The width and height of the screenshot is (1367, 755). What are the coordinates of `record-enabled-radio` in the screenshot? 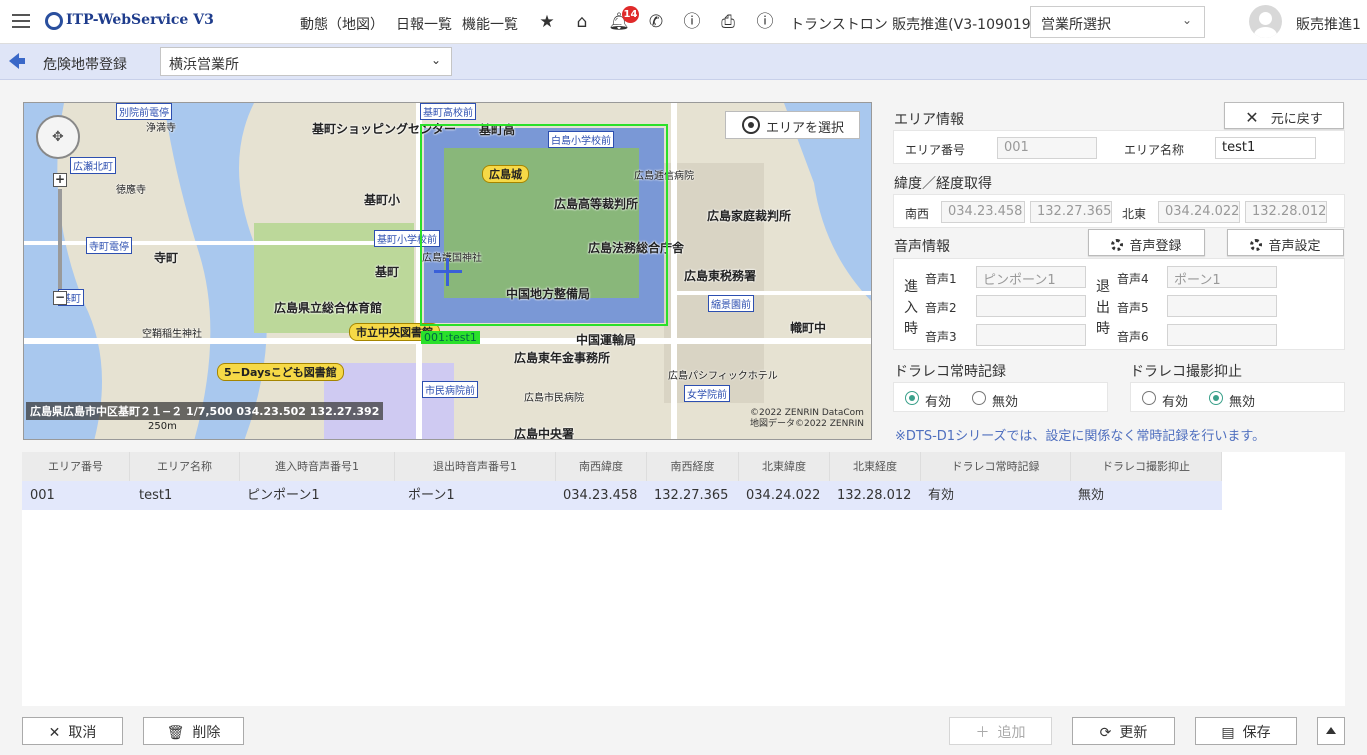 It's located at (912, 398).